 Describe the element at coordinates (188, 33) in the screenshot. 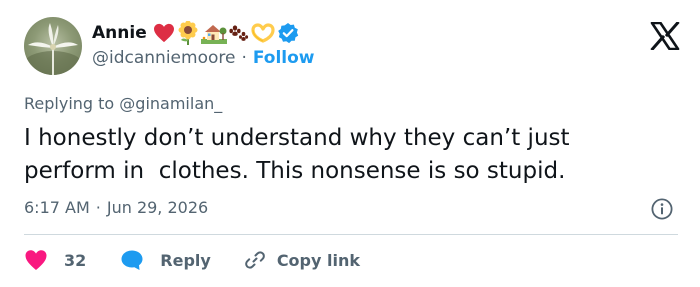

I see `sunflower-icon` at that location.